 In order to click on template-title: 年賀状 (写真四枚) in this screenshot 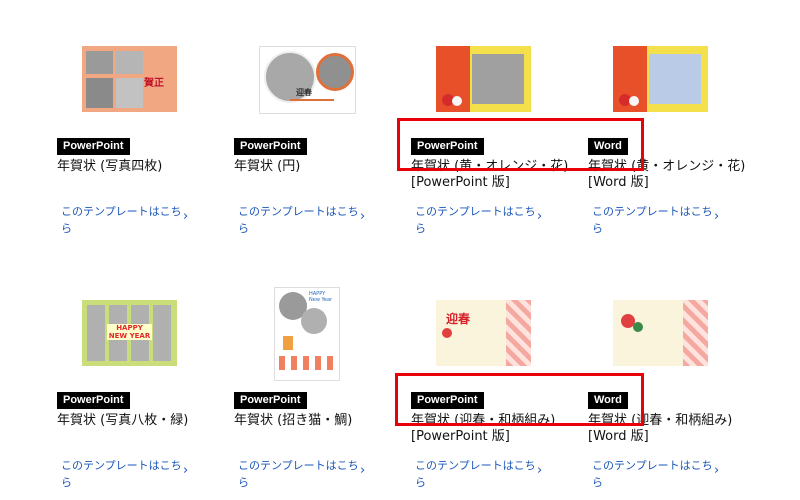, I will do `click(110, 166)`.